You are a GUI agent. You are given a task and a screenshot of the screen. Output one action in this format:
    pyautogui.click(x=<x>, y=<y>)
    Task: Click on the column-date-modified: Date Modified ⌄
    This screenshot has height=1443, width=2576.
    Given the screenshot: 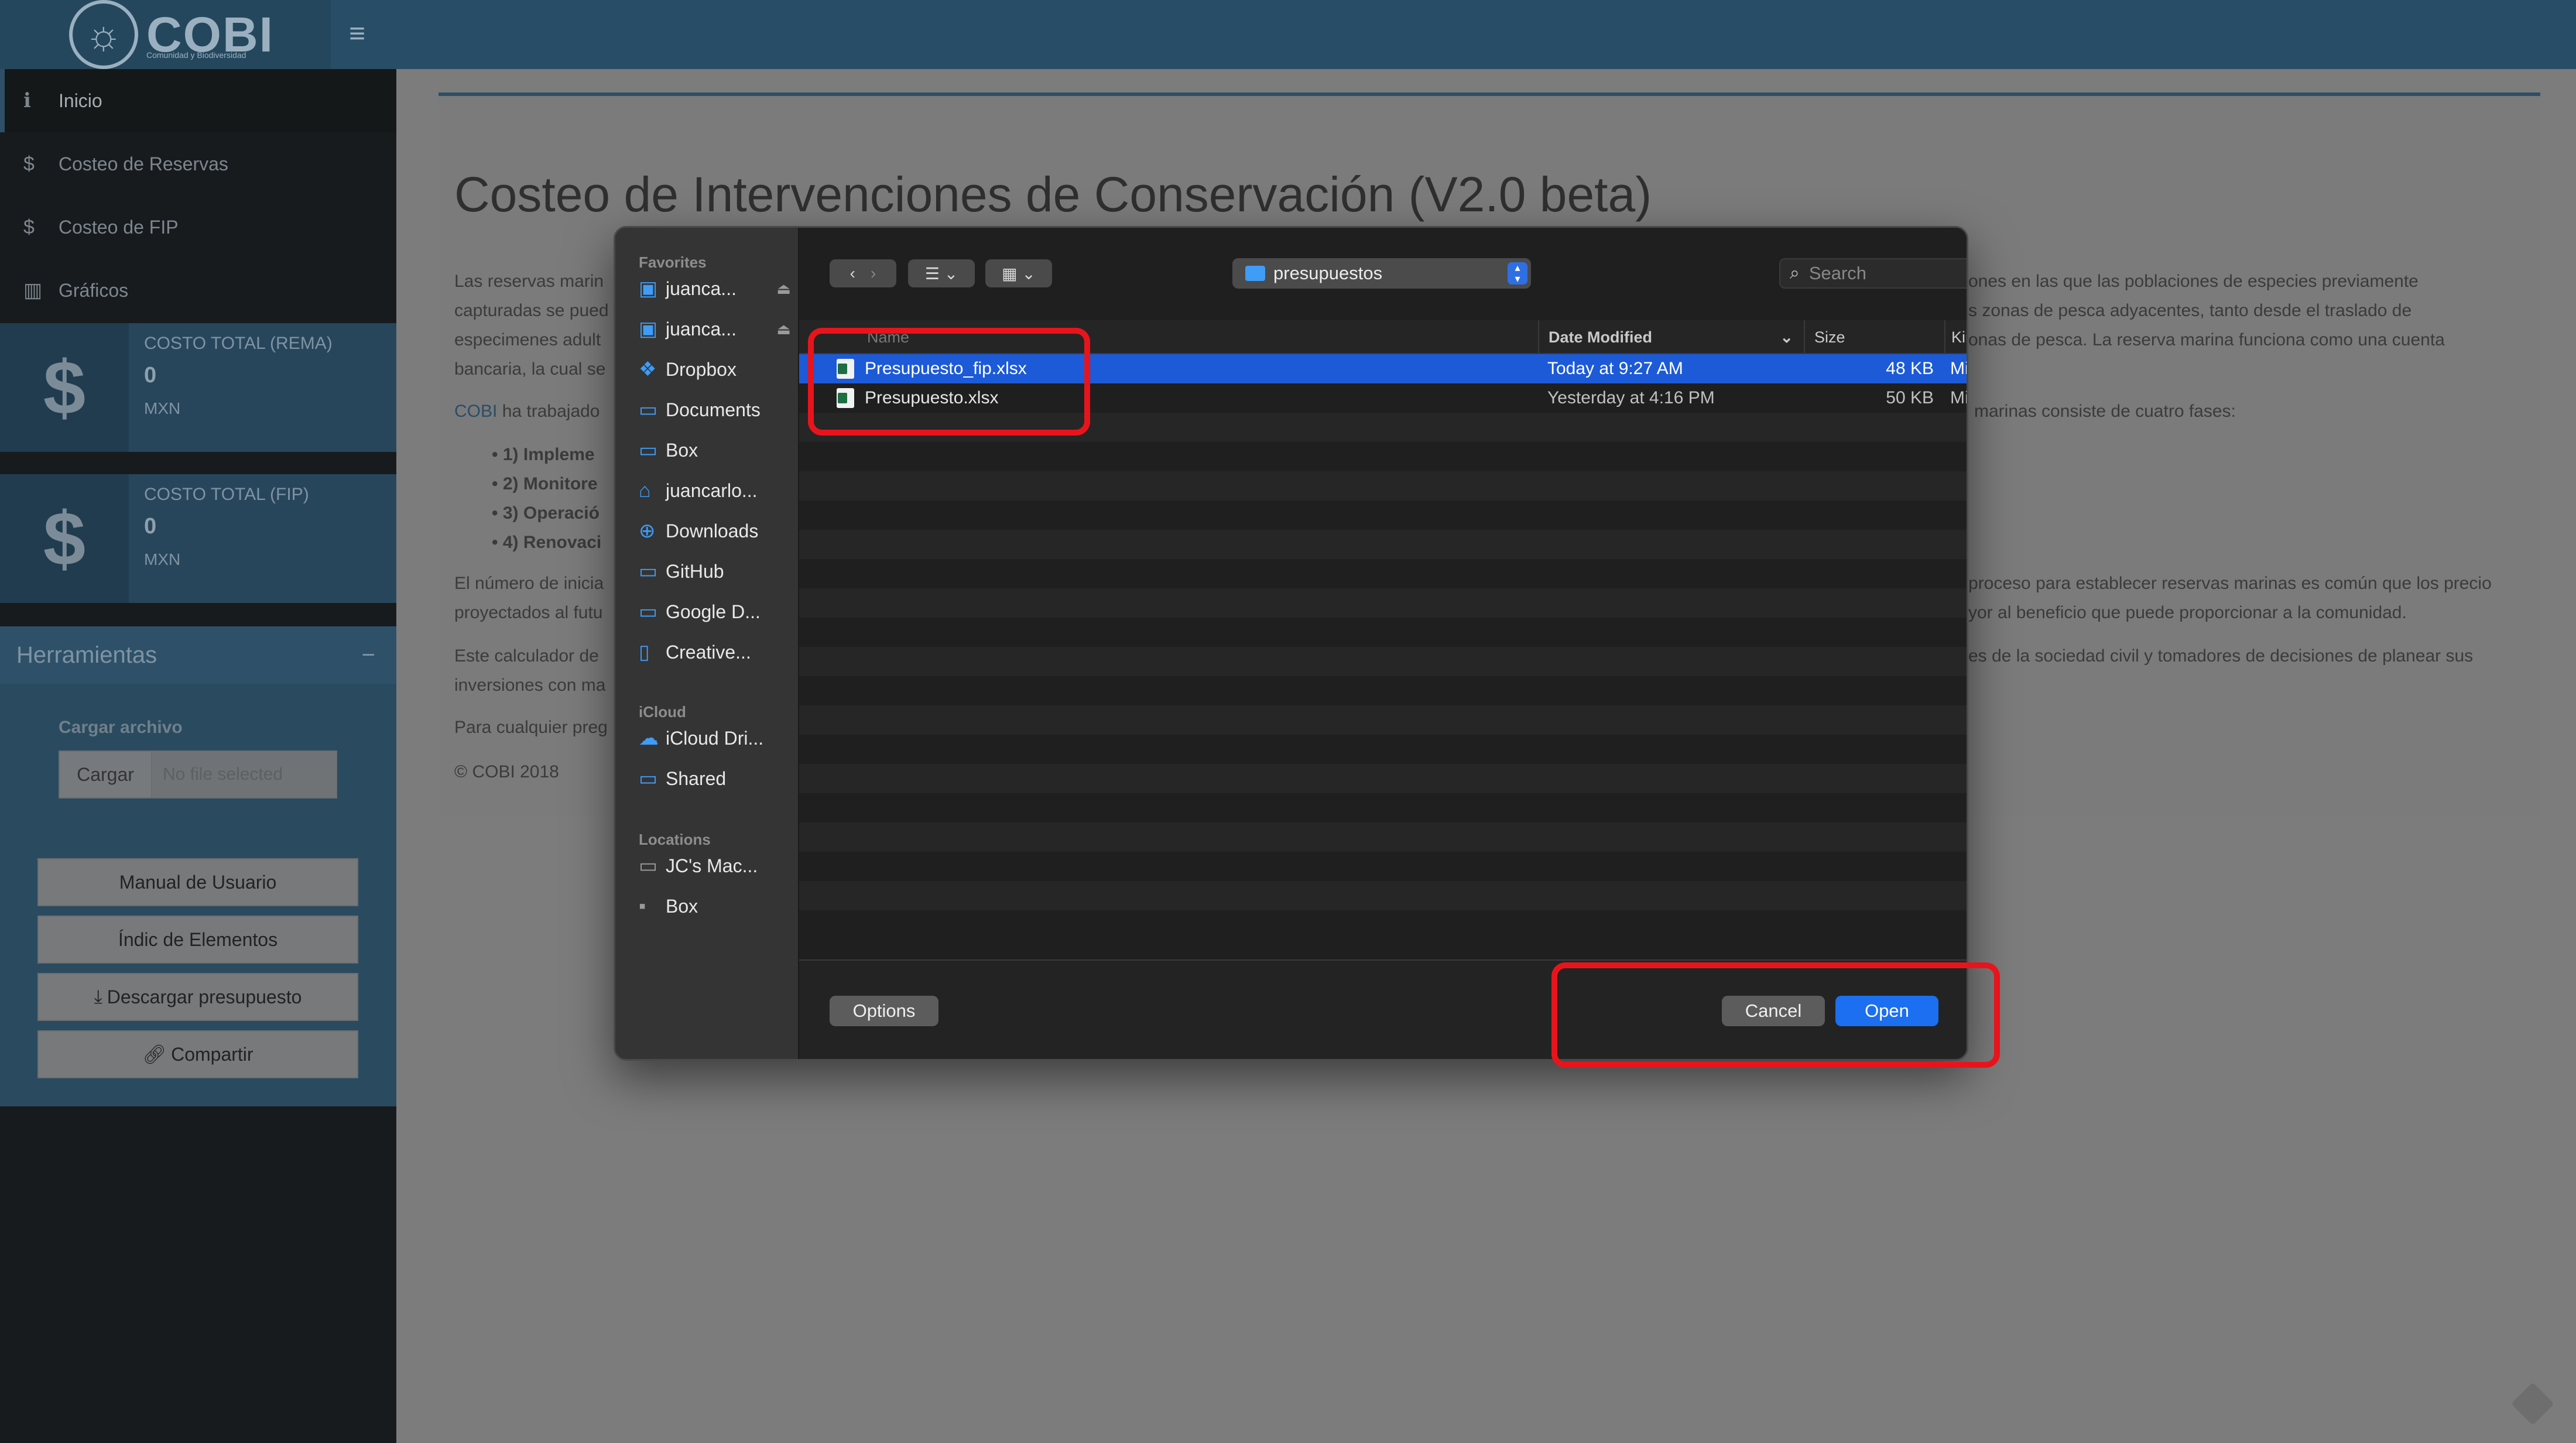 What is the action you would take?
    pyautogui.click(x=1671, y=337)
    